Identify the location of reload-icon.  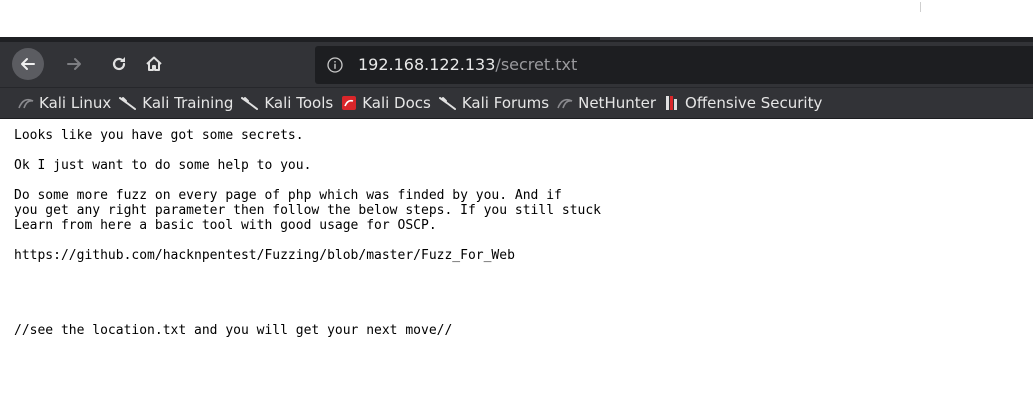
(119, 64).